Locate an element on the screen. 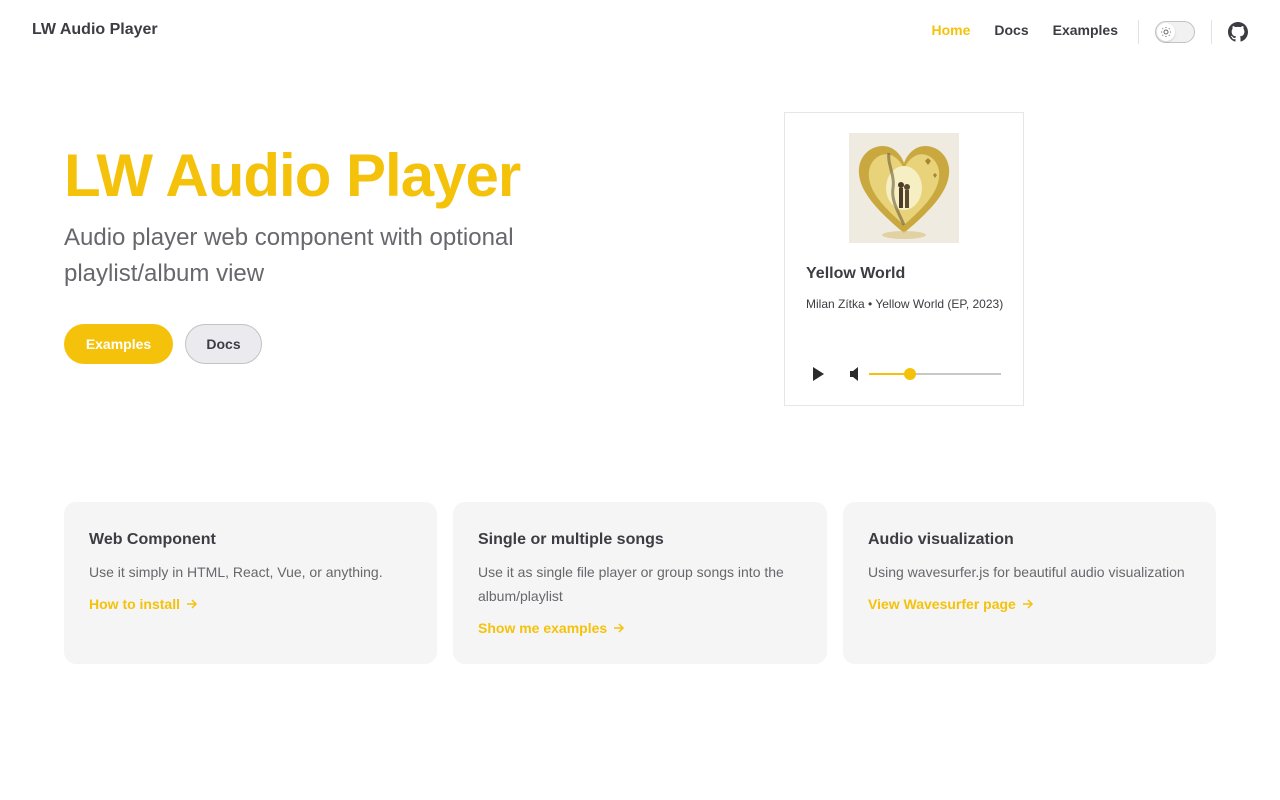  feature-title: Web Component is located at coordinates (152, 539).